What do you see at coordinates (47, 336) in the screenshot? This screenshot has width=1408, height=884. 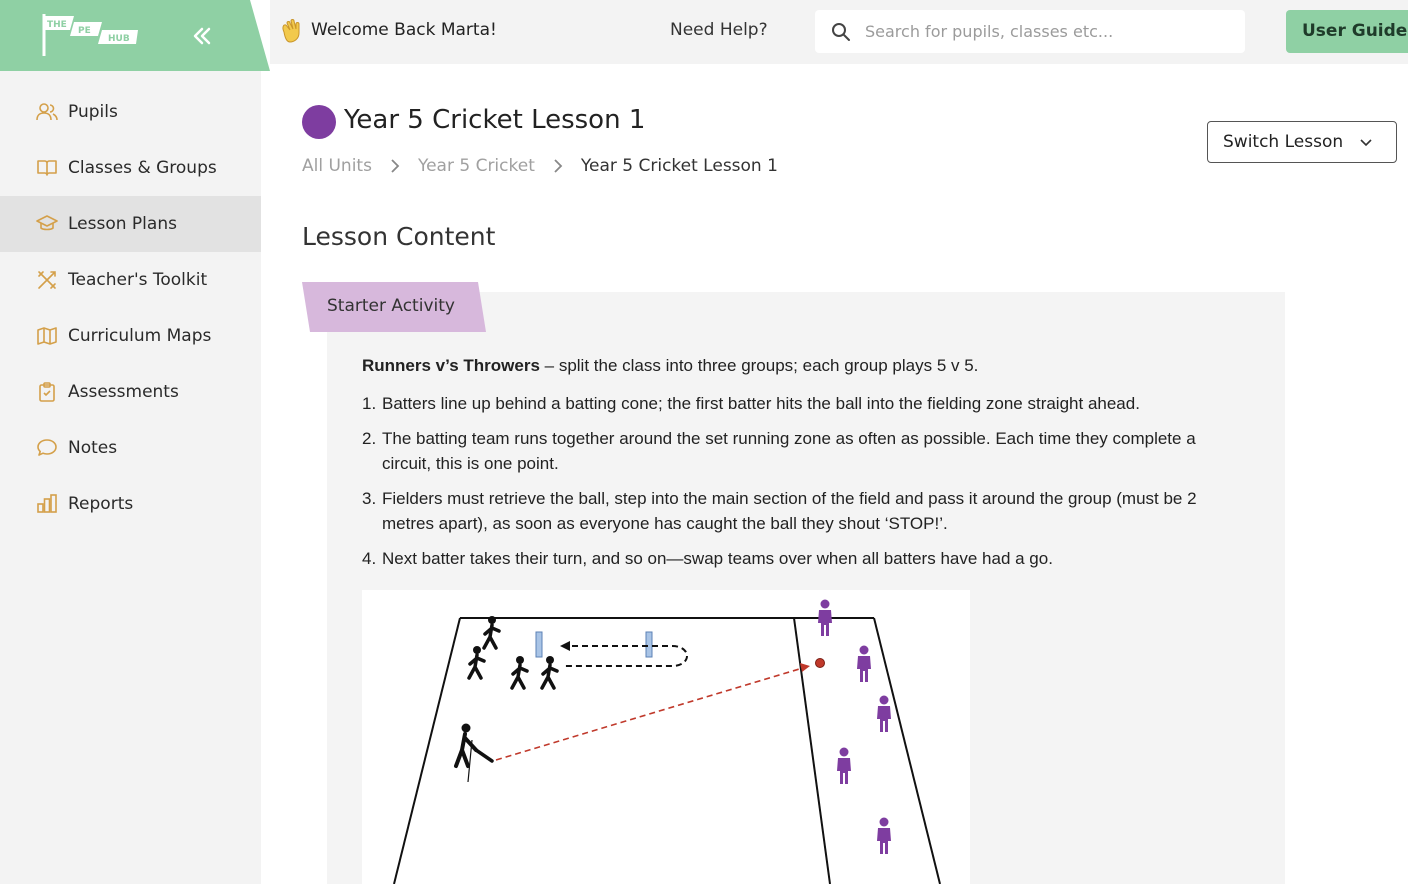 I see `map-icon` at bounding box center [47, 336].